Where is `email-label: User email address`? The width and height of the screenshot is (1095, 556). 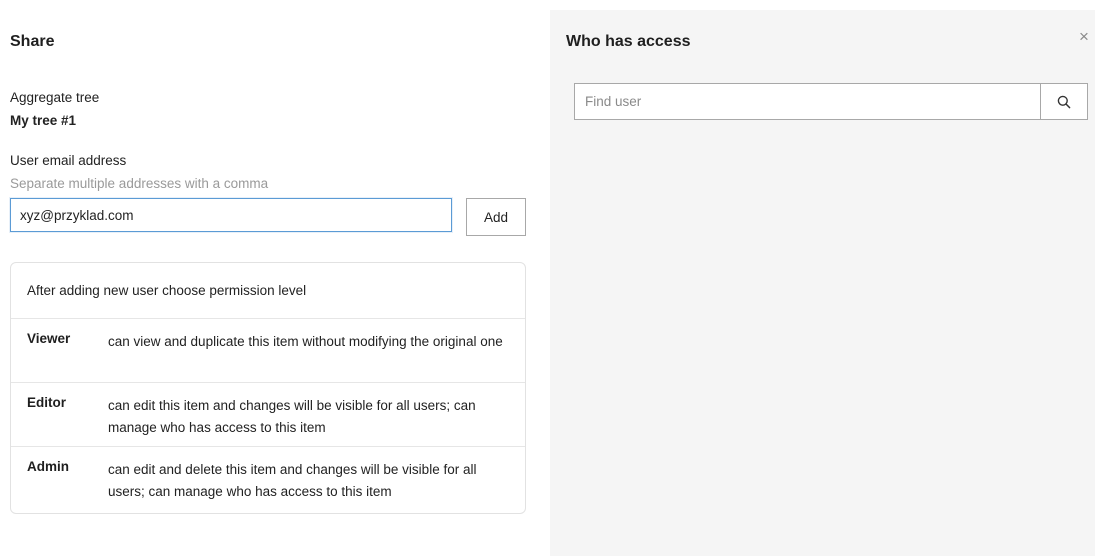
email-label: User email address is located at coordinates (68, 160).